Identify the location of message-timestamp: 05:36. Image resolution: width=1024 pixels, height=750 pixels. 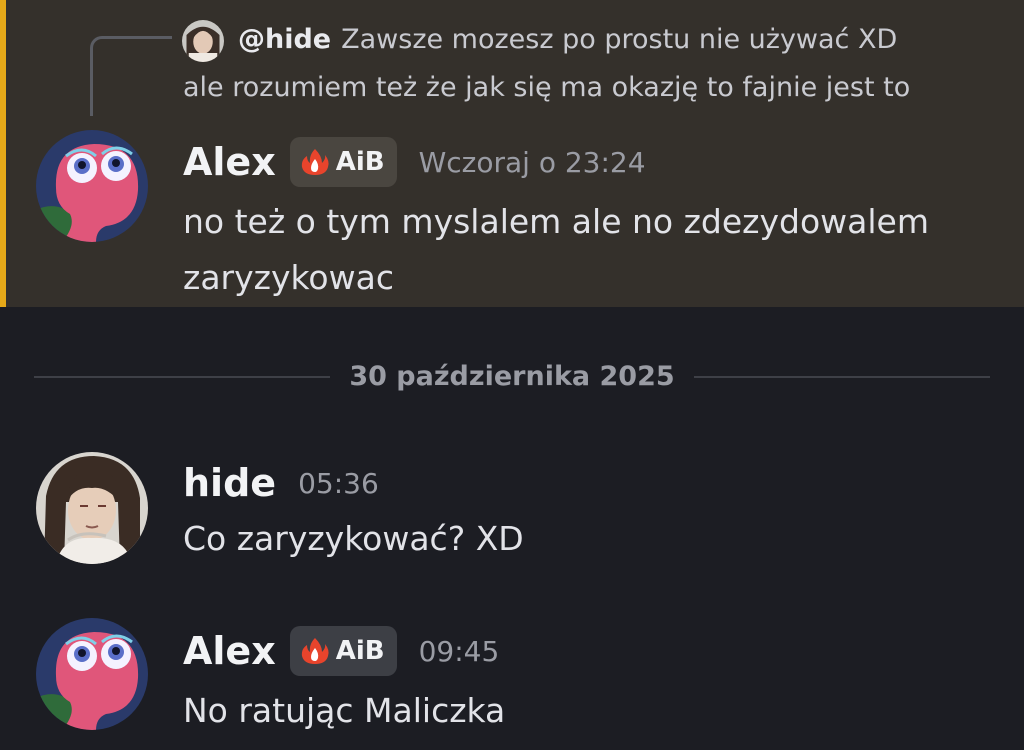
(338, 483).